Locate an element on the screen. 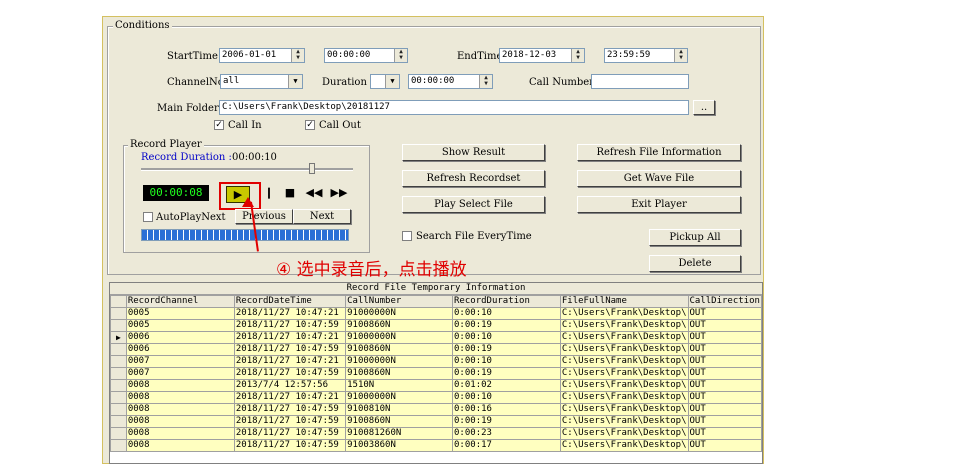 This screenshot has height=476, width=965. call-out-label: Call Out is located at coordinates (340, 125).